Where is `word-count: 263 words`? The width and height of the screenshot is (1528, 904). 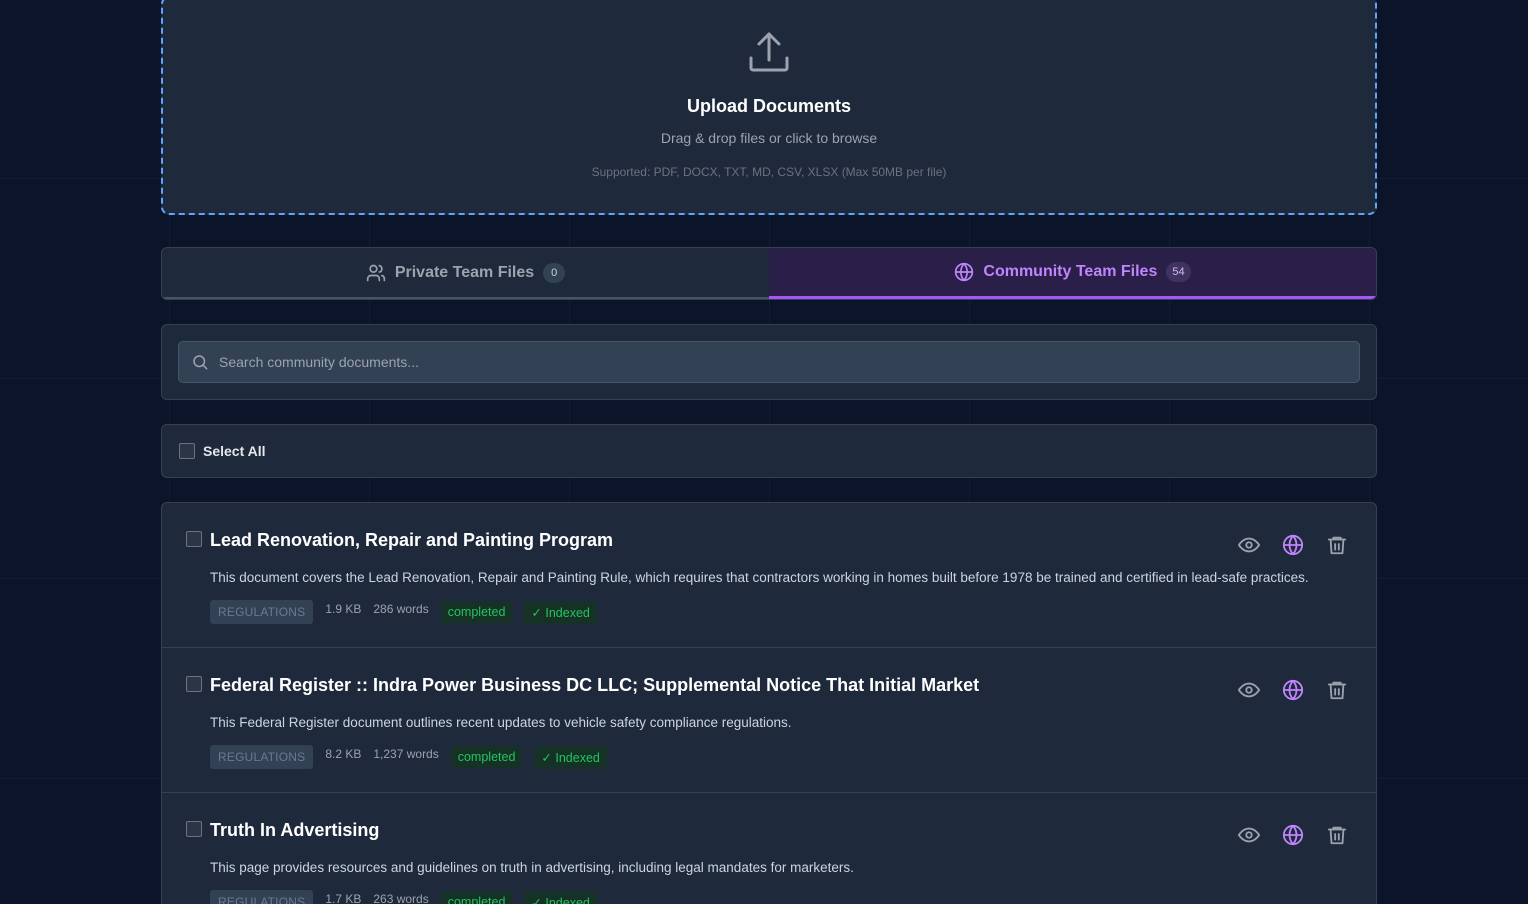
word-count: 263 words is located at coordinates (401, 898).